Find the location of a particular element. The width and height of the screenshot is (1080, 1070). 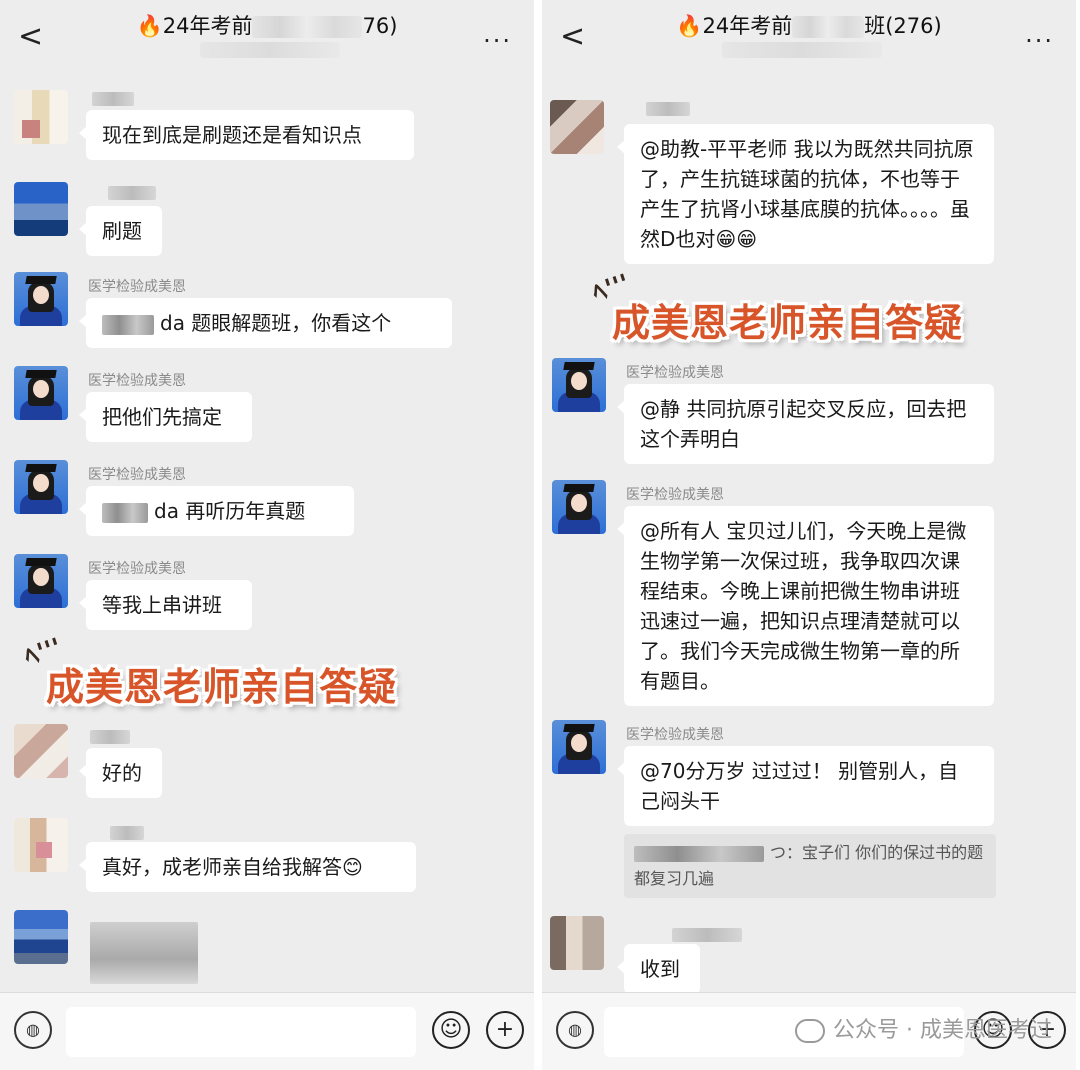

chat-title-suffix: 班(276) is located at coordinates (903, 26).